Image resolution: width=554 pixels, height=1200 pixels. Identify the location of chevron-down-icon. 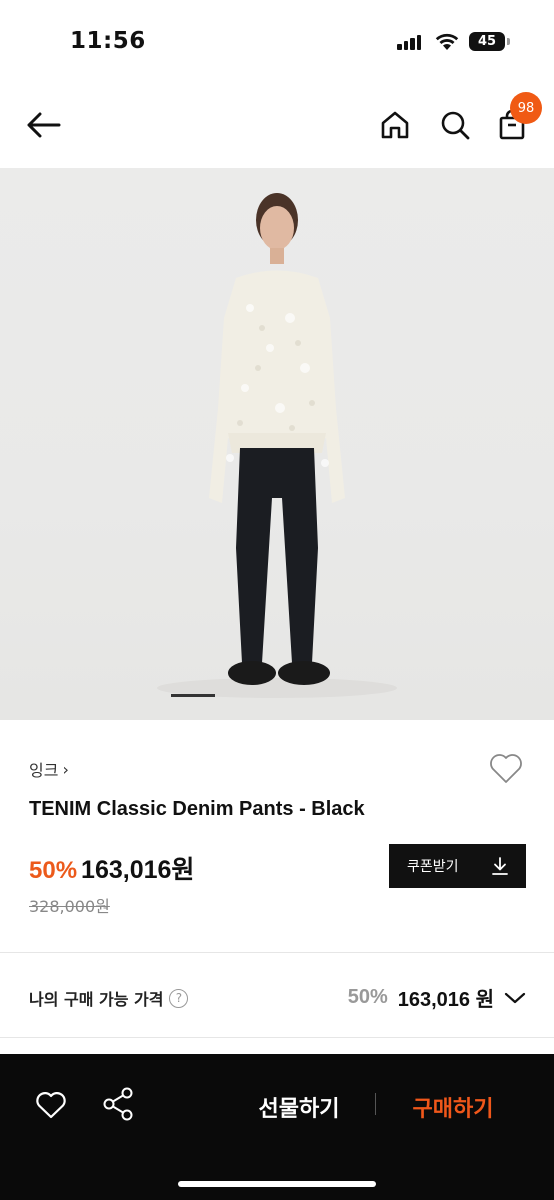
(515, 997).